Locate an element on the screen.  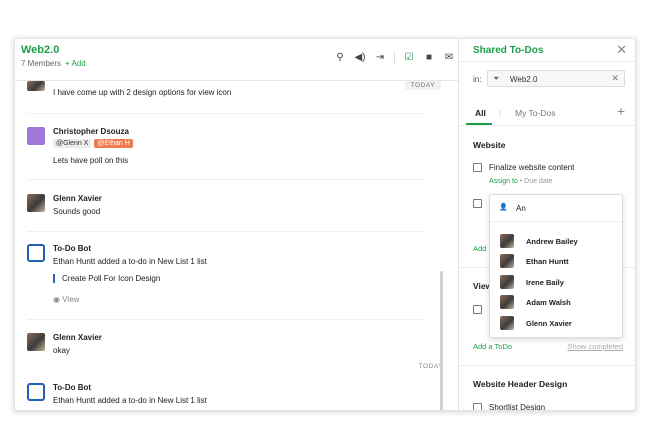
paperclip-icon: ⚲ is located at coordinates (340, 58).